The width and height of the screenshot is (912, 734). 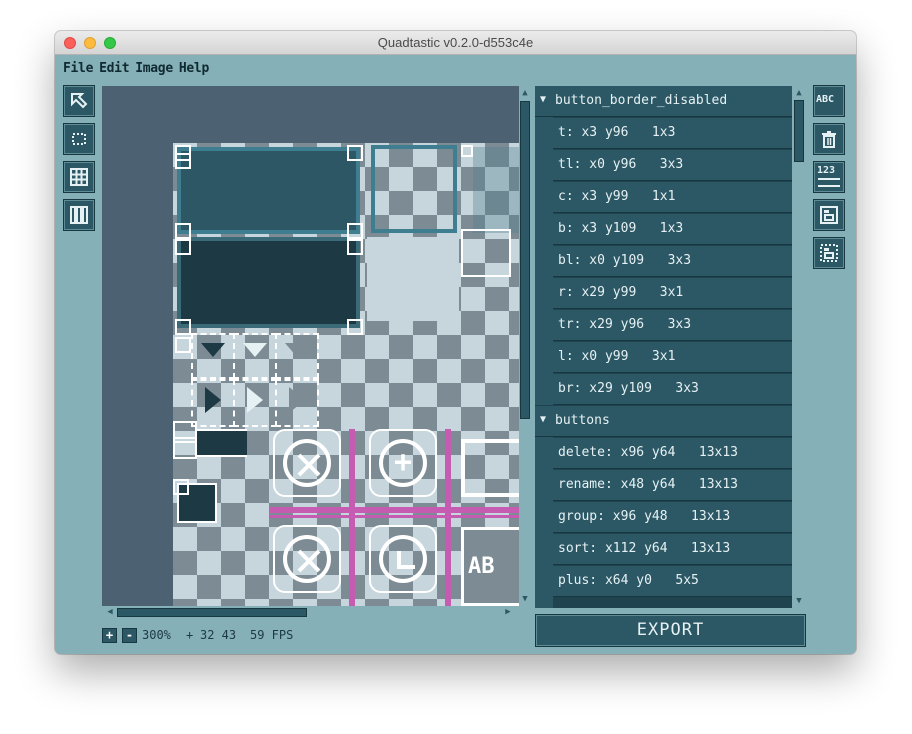 What do you see at coordinates (310, 612) in the screenshot?
I see `canvas-horizontal-scrollbar: ◀ ▶` at bounding box center [310, 612].